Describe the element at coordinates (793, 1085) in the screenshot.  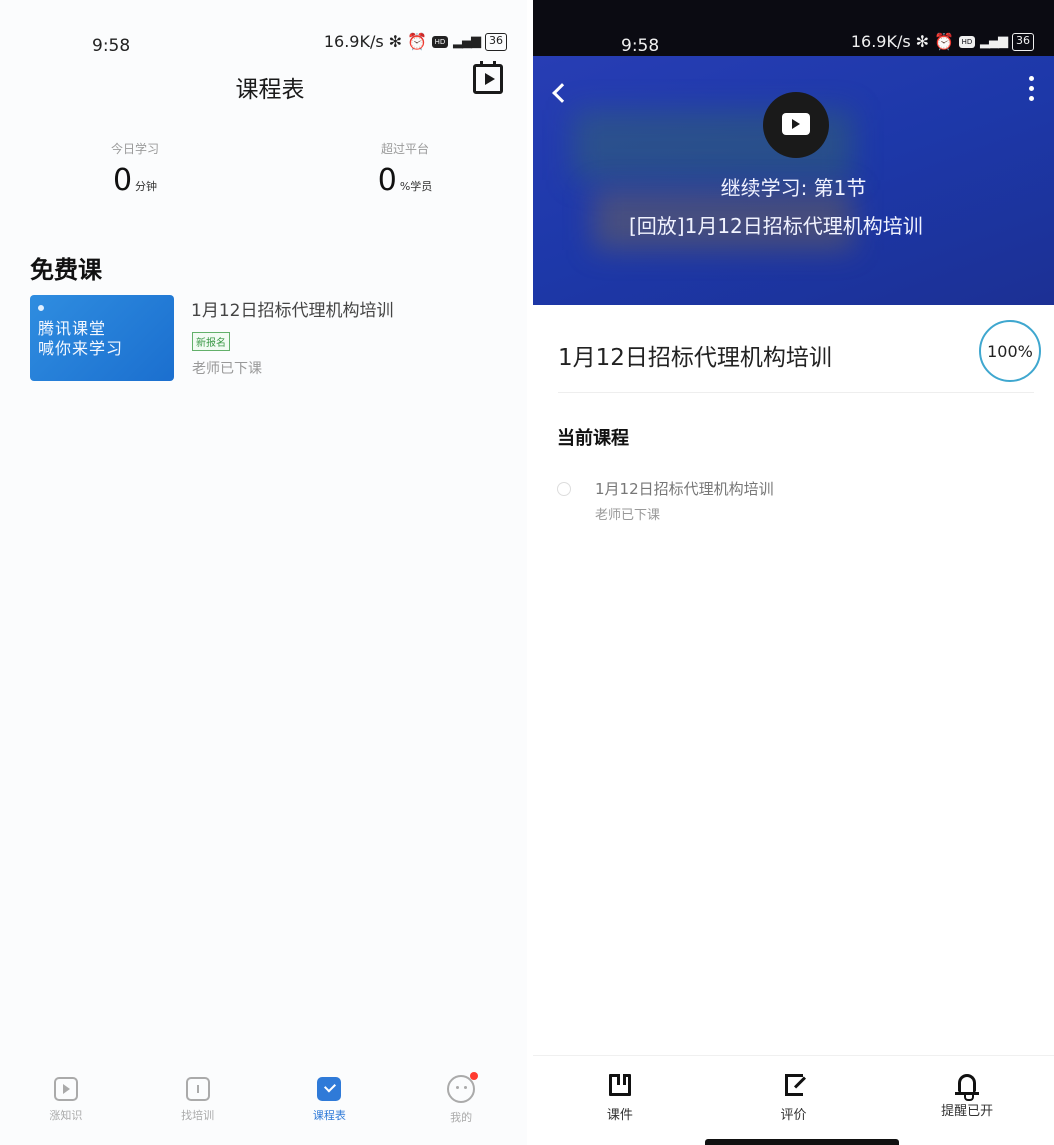
I see `edit-icon` at that location.